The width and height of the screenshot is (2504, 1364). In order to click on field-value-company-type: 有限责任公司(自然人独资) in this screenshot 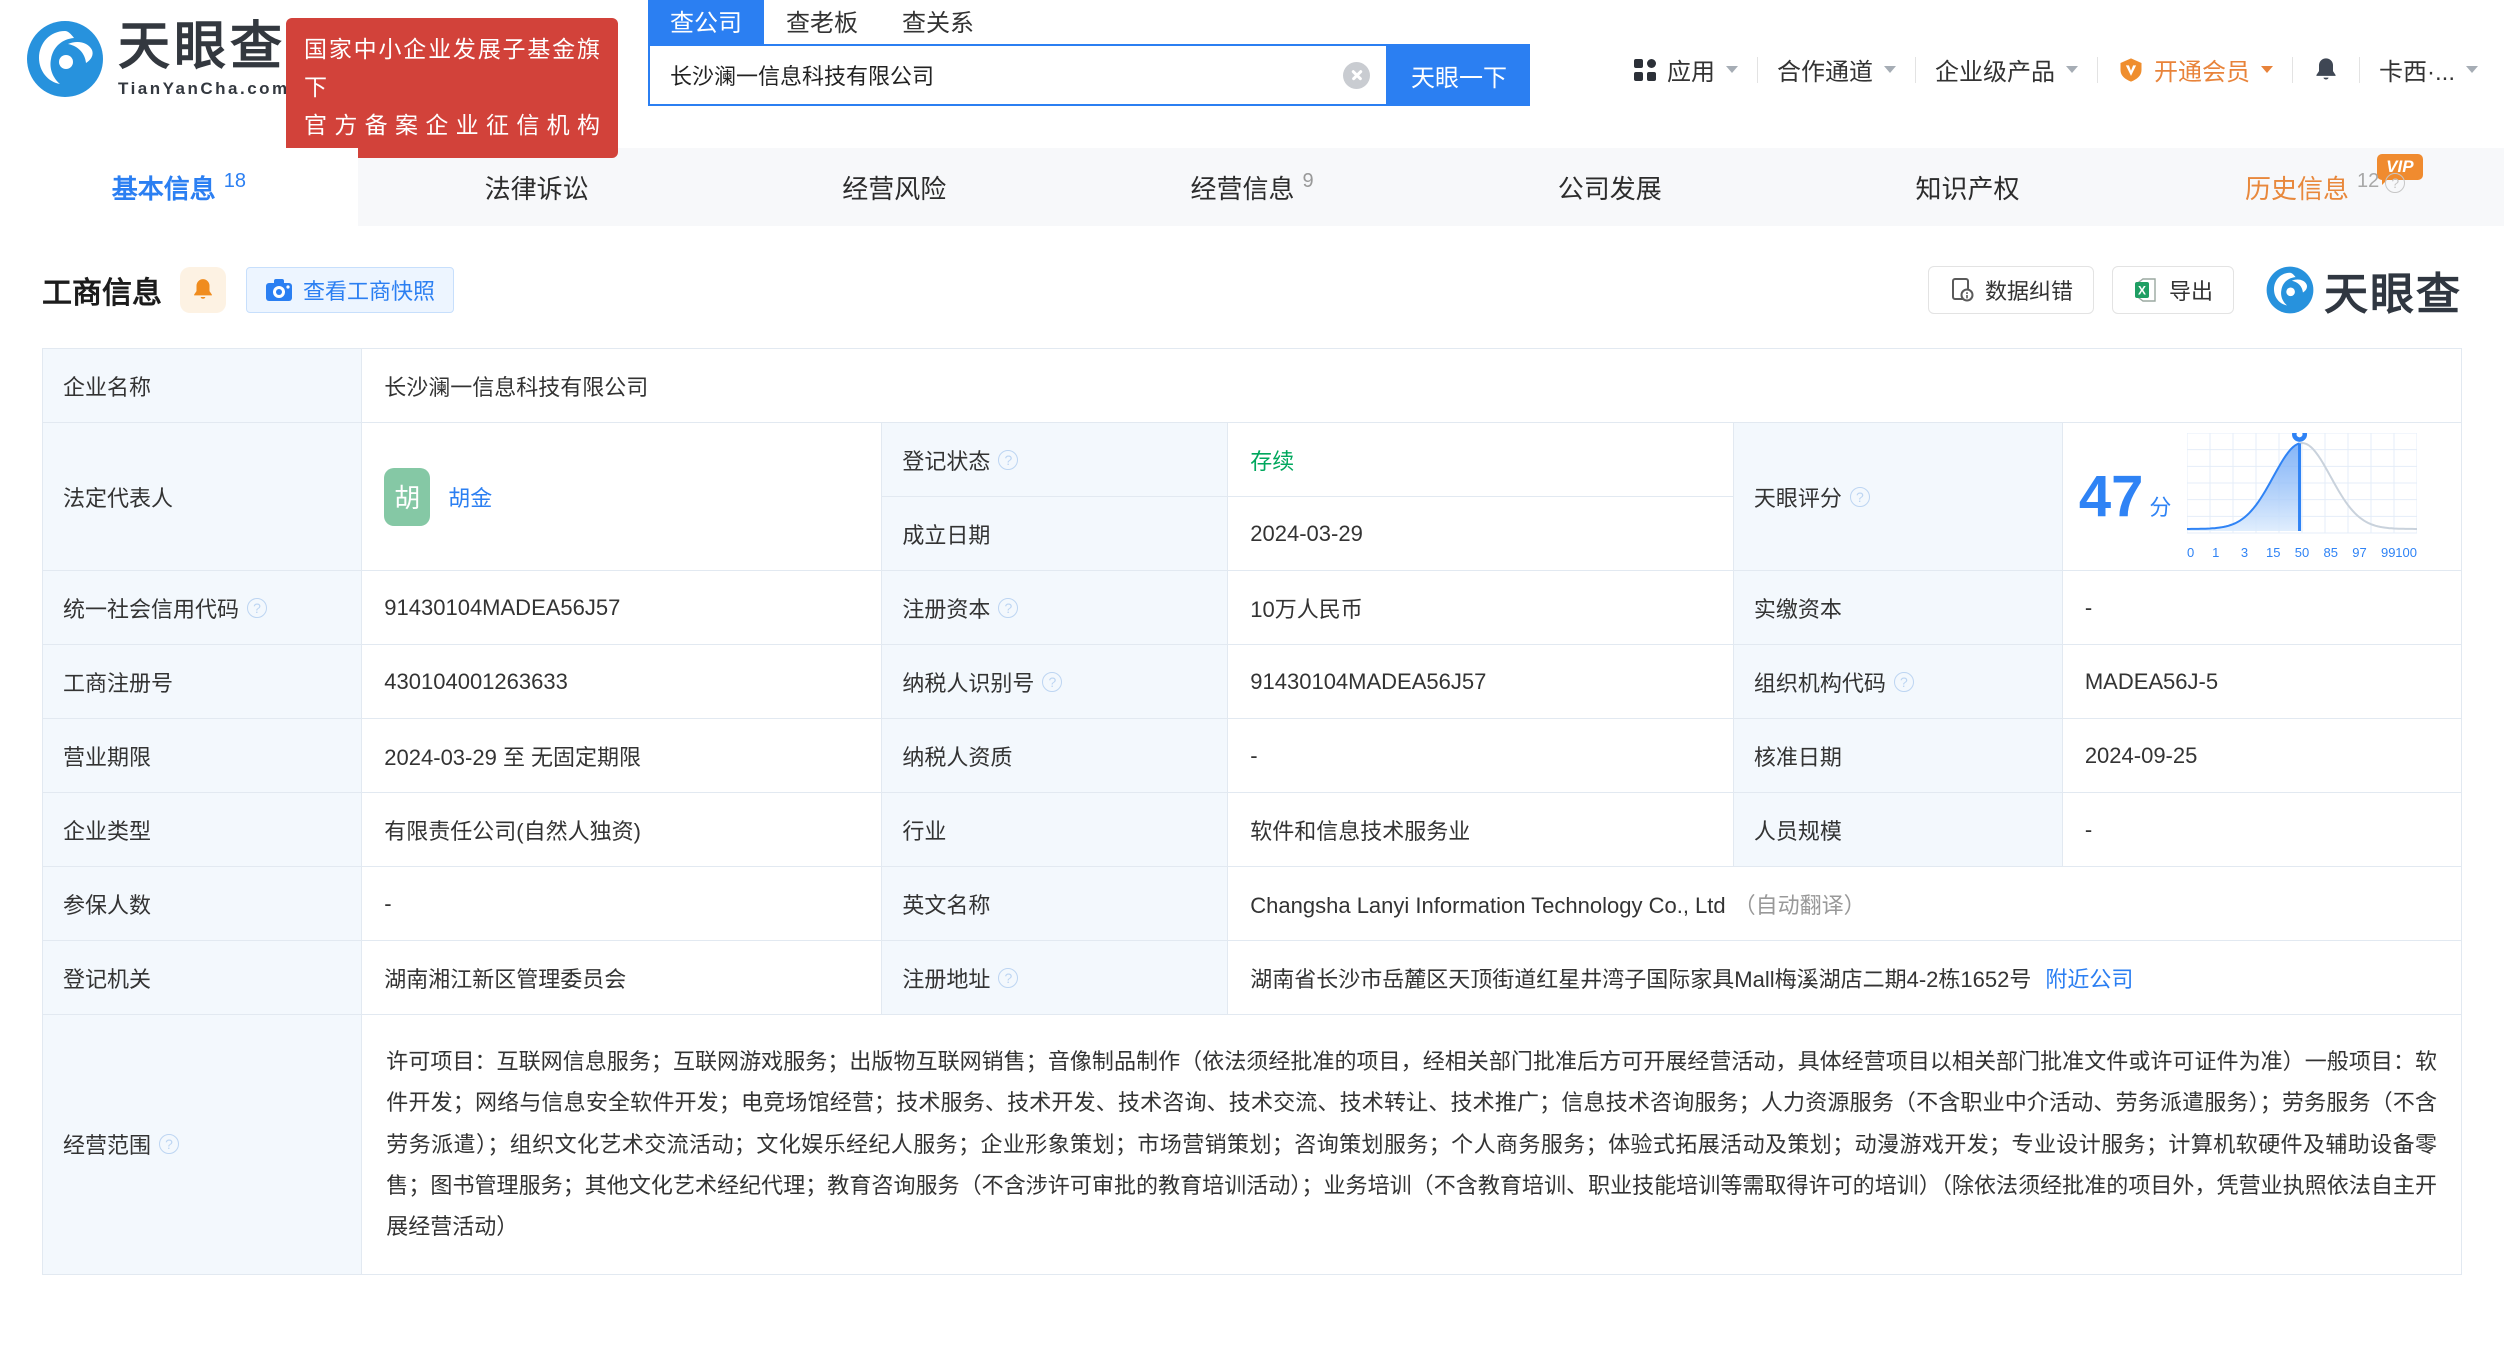, I will do `click(622, 829)`.